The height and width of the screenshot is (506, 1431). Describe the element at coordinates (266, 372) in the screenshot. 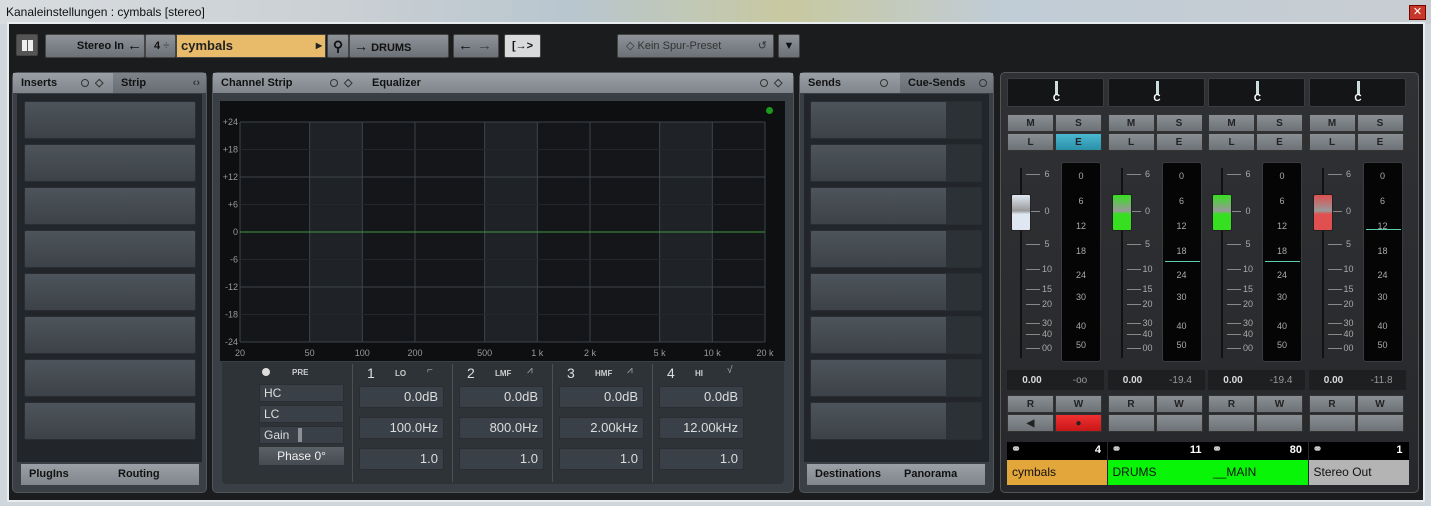

I see `pre-led` at that location.